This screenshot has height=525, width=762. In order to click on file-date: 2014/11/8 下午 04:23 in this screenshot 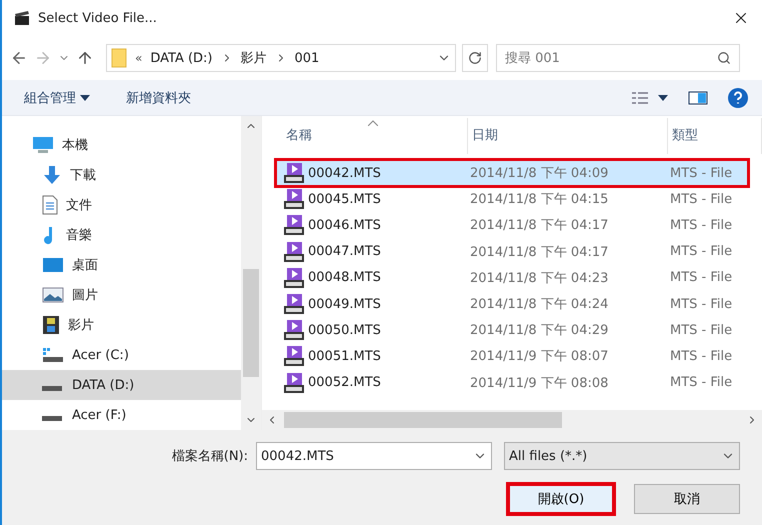, I will do `click(540, 278)`.